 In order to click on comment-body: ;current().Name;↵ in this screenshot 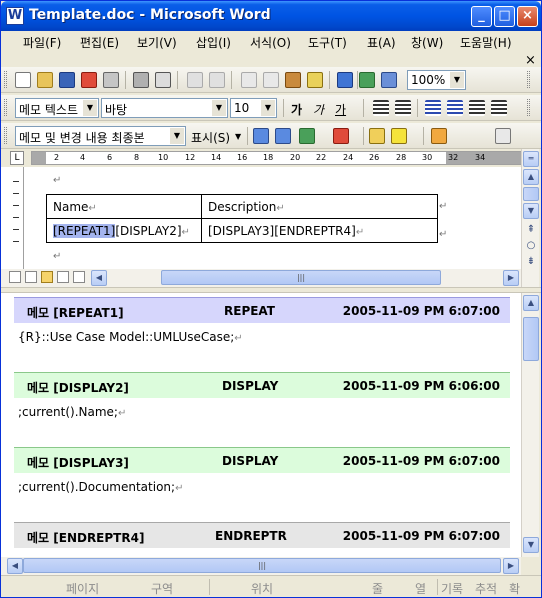, I will do `click(72, 412)`.